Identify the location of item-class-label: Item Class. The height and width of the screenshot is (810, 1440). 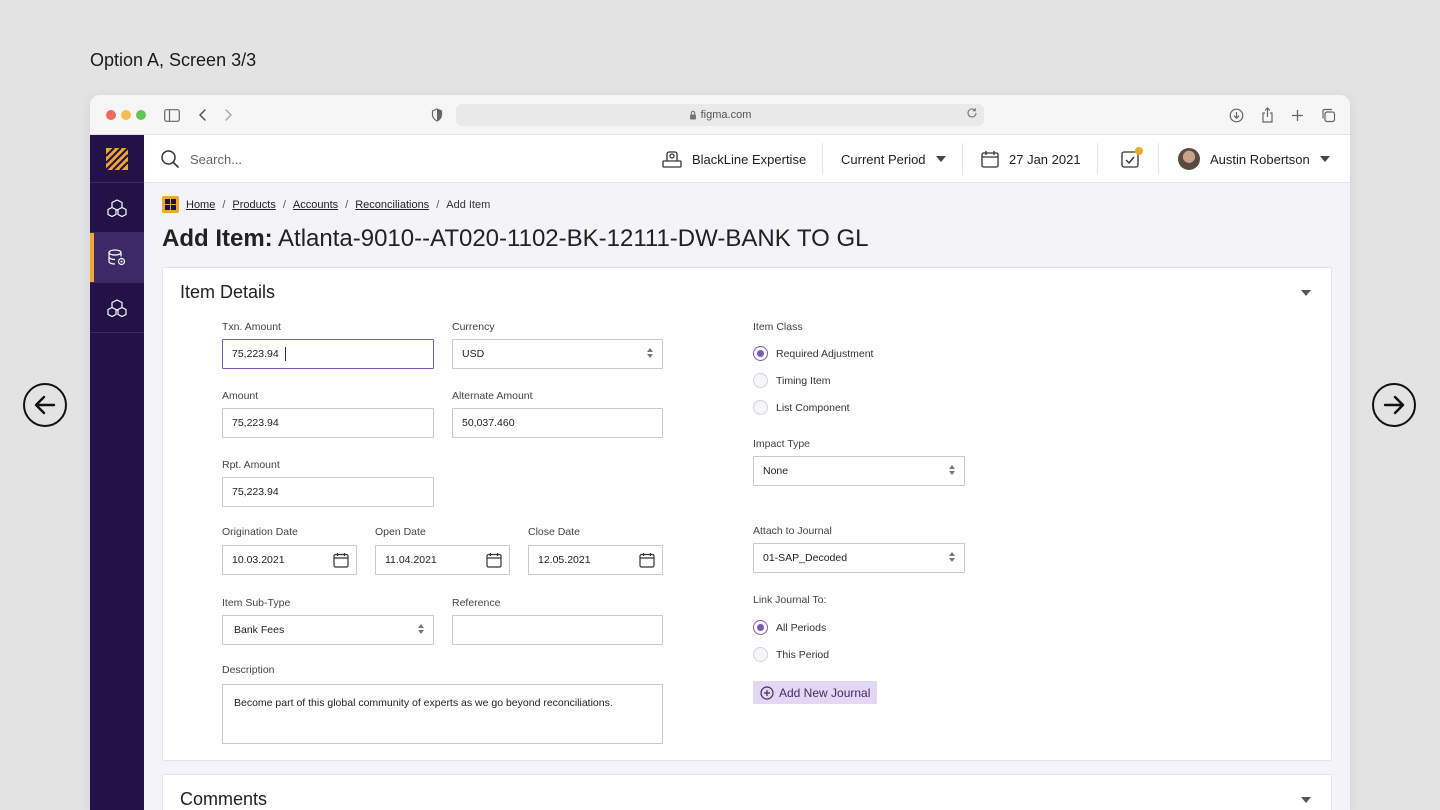
(778, 327).